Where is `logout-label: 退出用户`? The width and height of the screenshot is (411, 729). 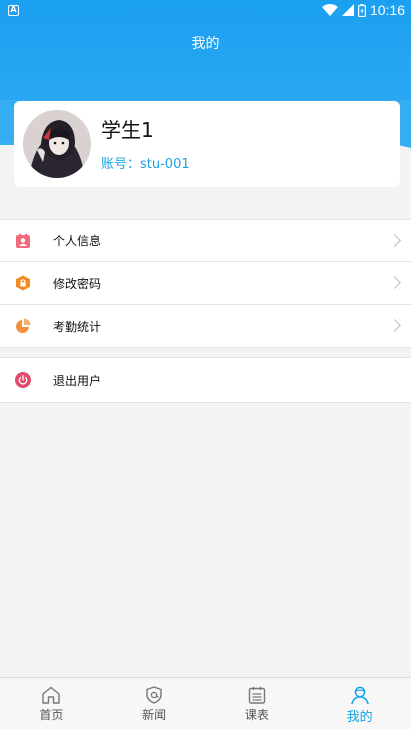
logout-label: 退出用户 is located at coordinates (77, 380).